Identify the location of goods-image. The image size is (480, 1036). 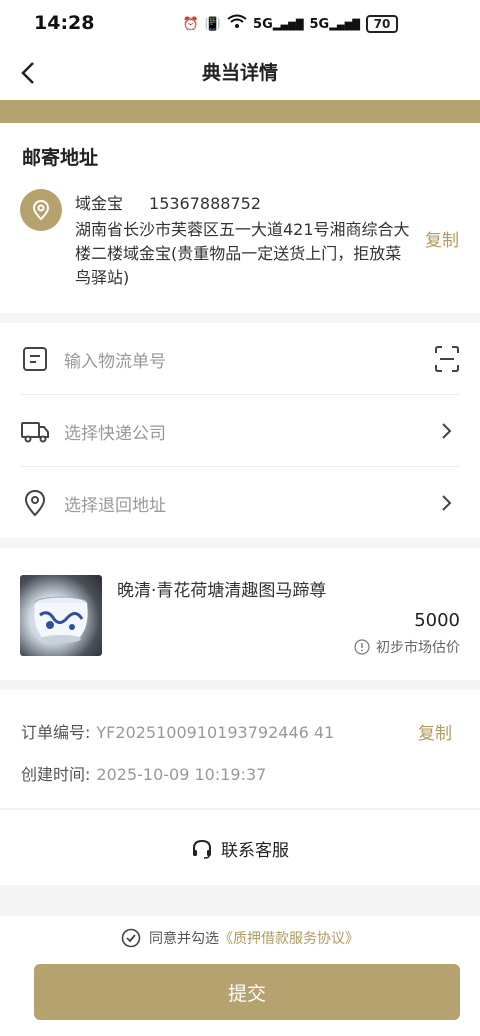
(61, 615).